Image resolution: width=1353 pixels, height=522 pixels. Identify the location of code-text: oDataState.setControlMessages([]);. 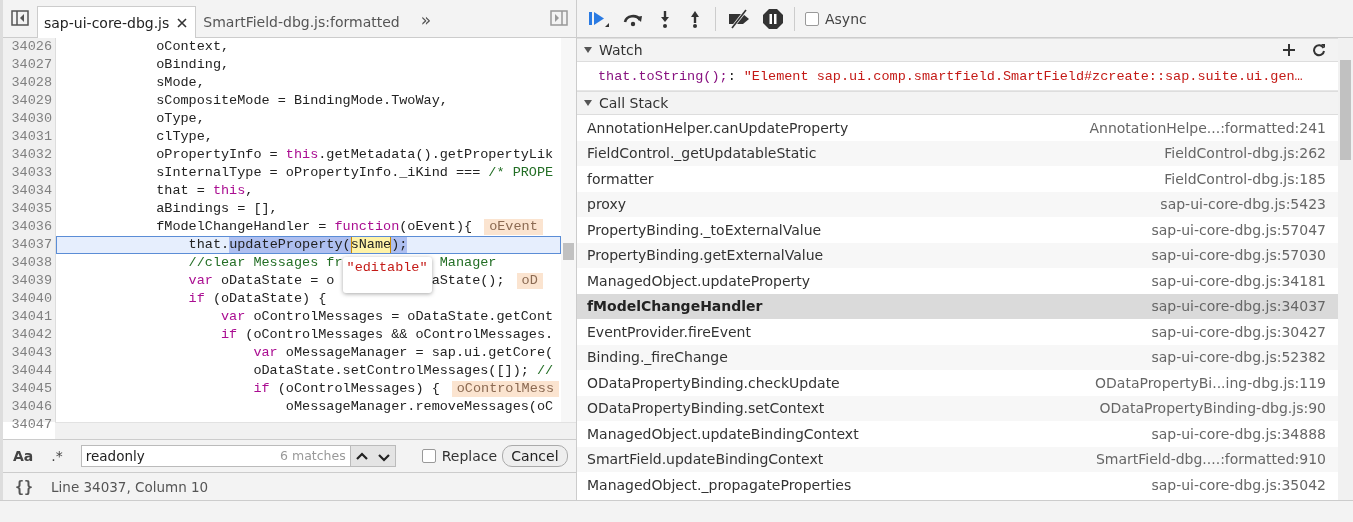
(391, 371).